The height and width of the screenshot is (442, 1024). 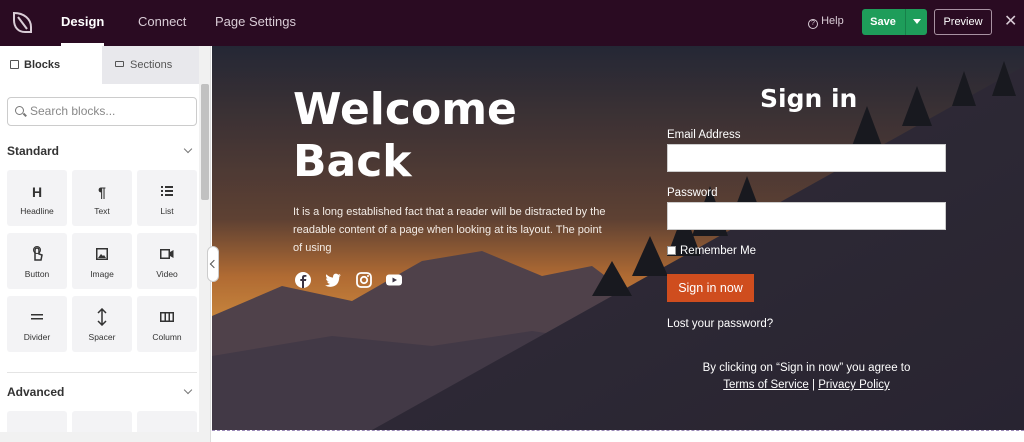 What do you see at coordinates (806, 216) in the screenshot?
I see `password-field` at bounding box center [806, 216].